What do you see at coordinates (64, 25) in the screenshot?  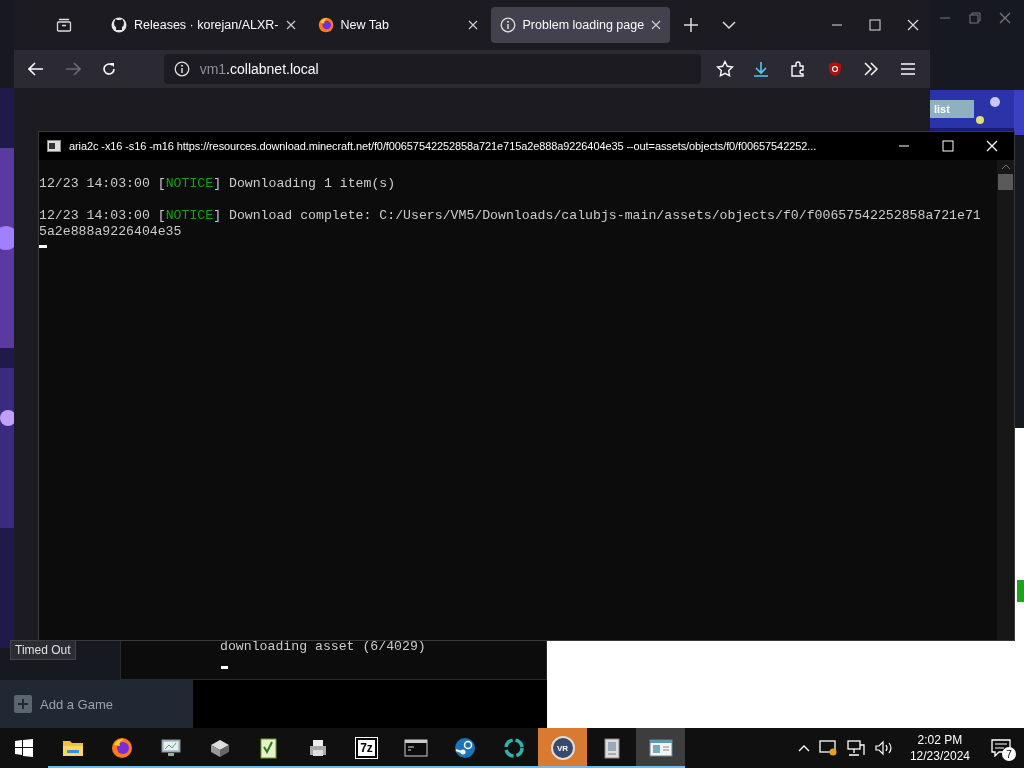 I see `tray-icon` at bounding box center [64, 25].